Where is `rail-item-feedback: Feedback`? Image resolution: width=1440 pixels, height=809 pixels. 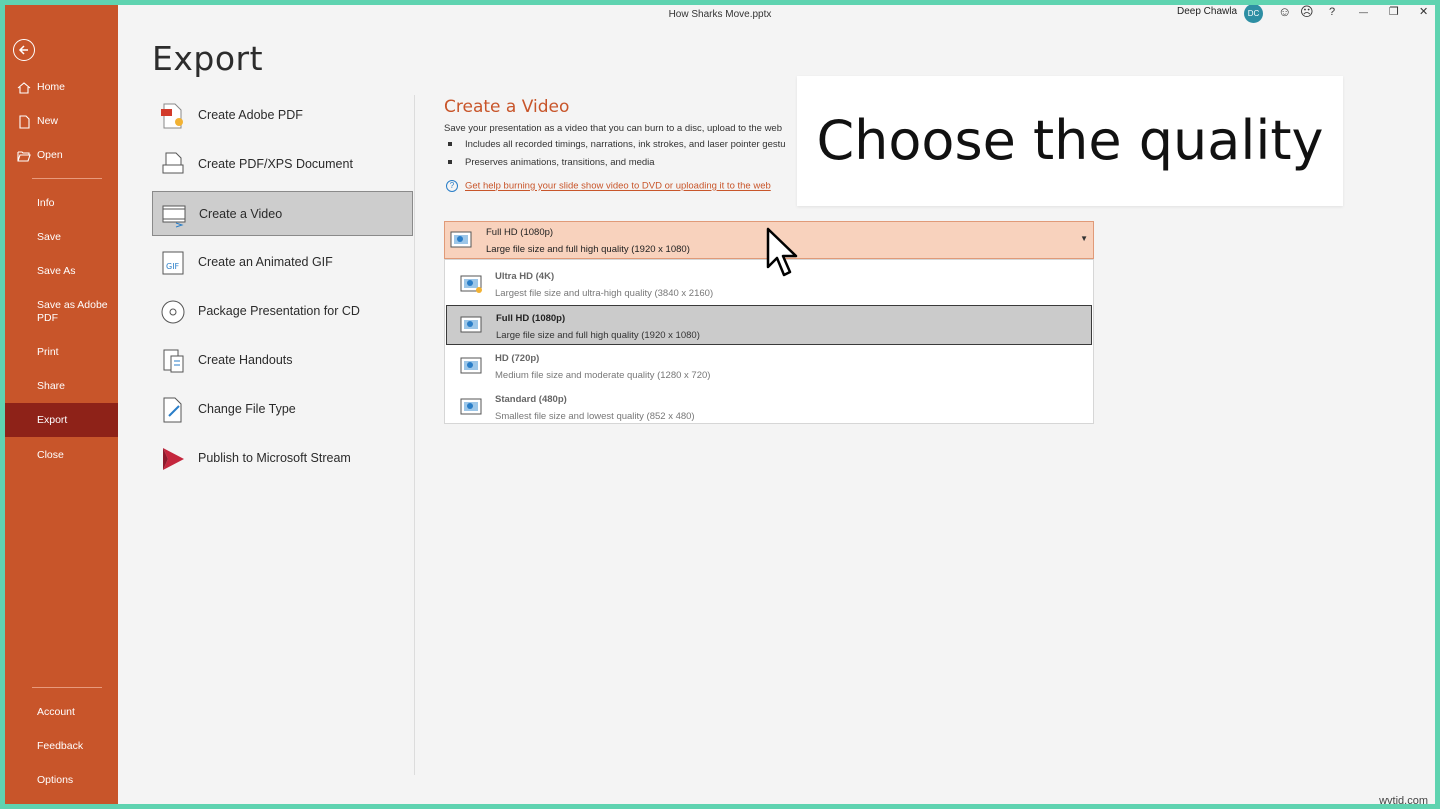
rail-item-feedback: Feedback is located at coordinates (61, 746).